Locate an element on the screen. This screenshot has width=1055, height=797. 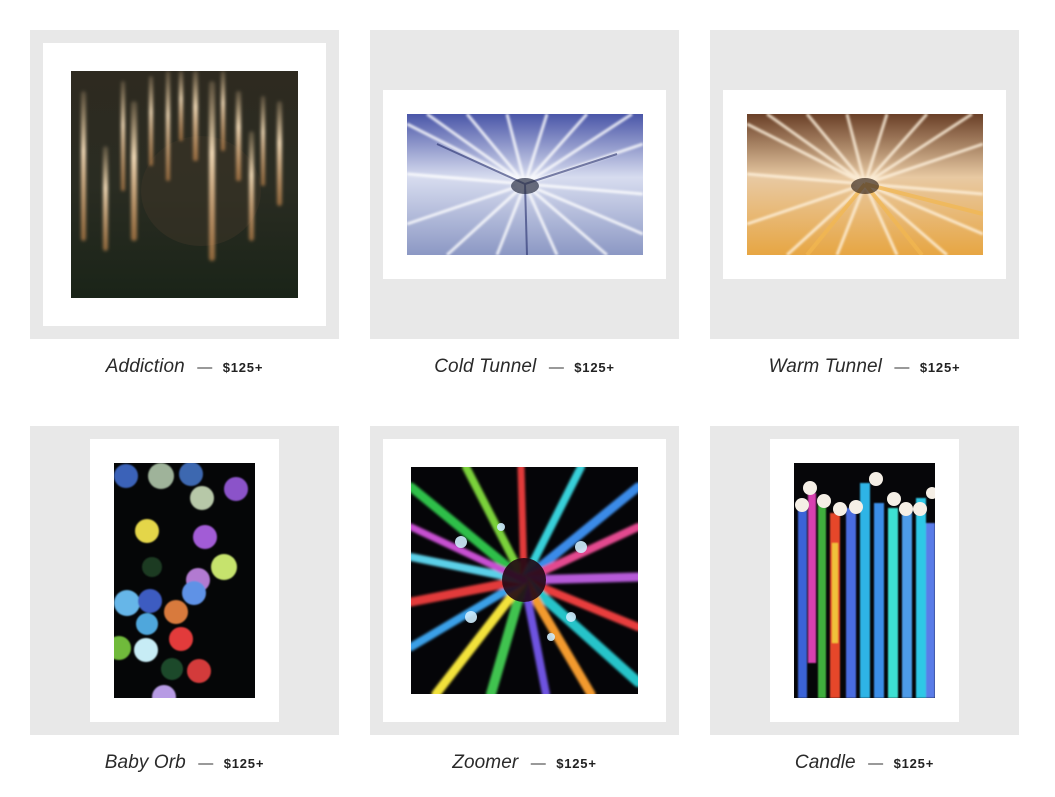
caption: Cold Tunnel — $125+ is located at coordinates (524, 367).